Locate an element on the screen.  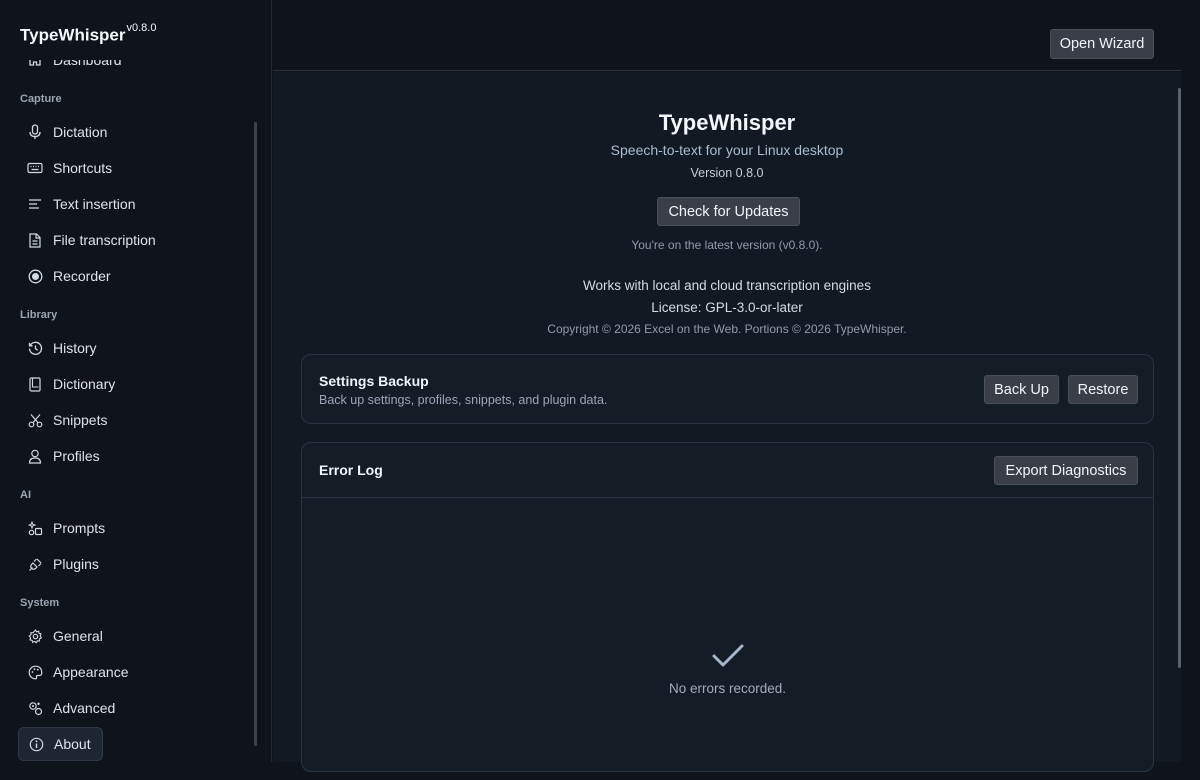
sidebar-item-dictation: Dictation is located at coordinates (118, 132).